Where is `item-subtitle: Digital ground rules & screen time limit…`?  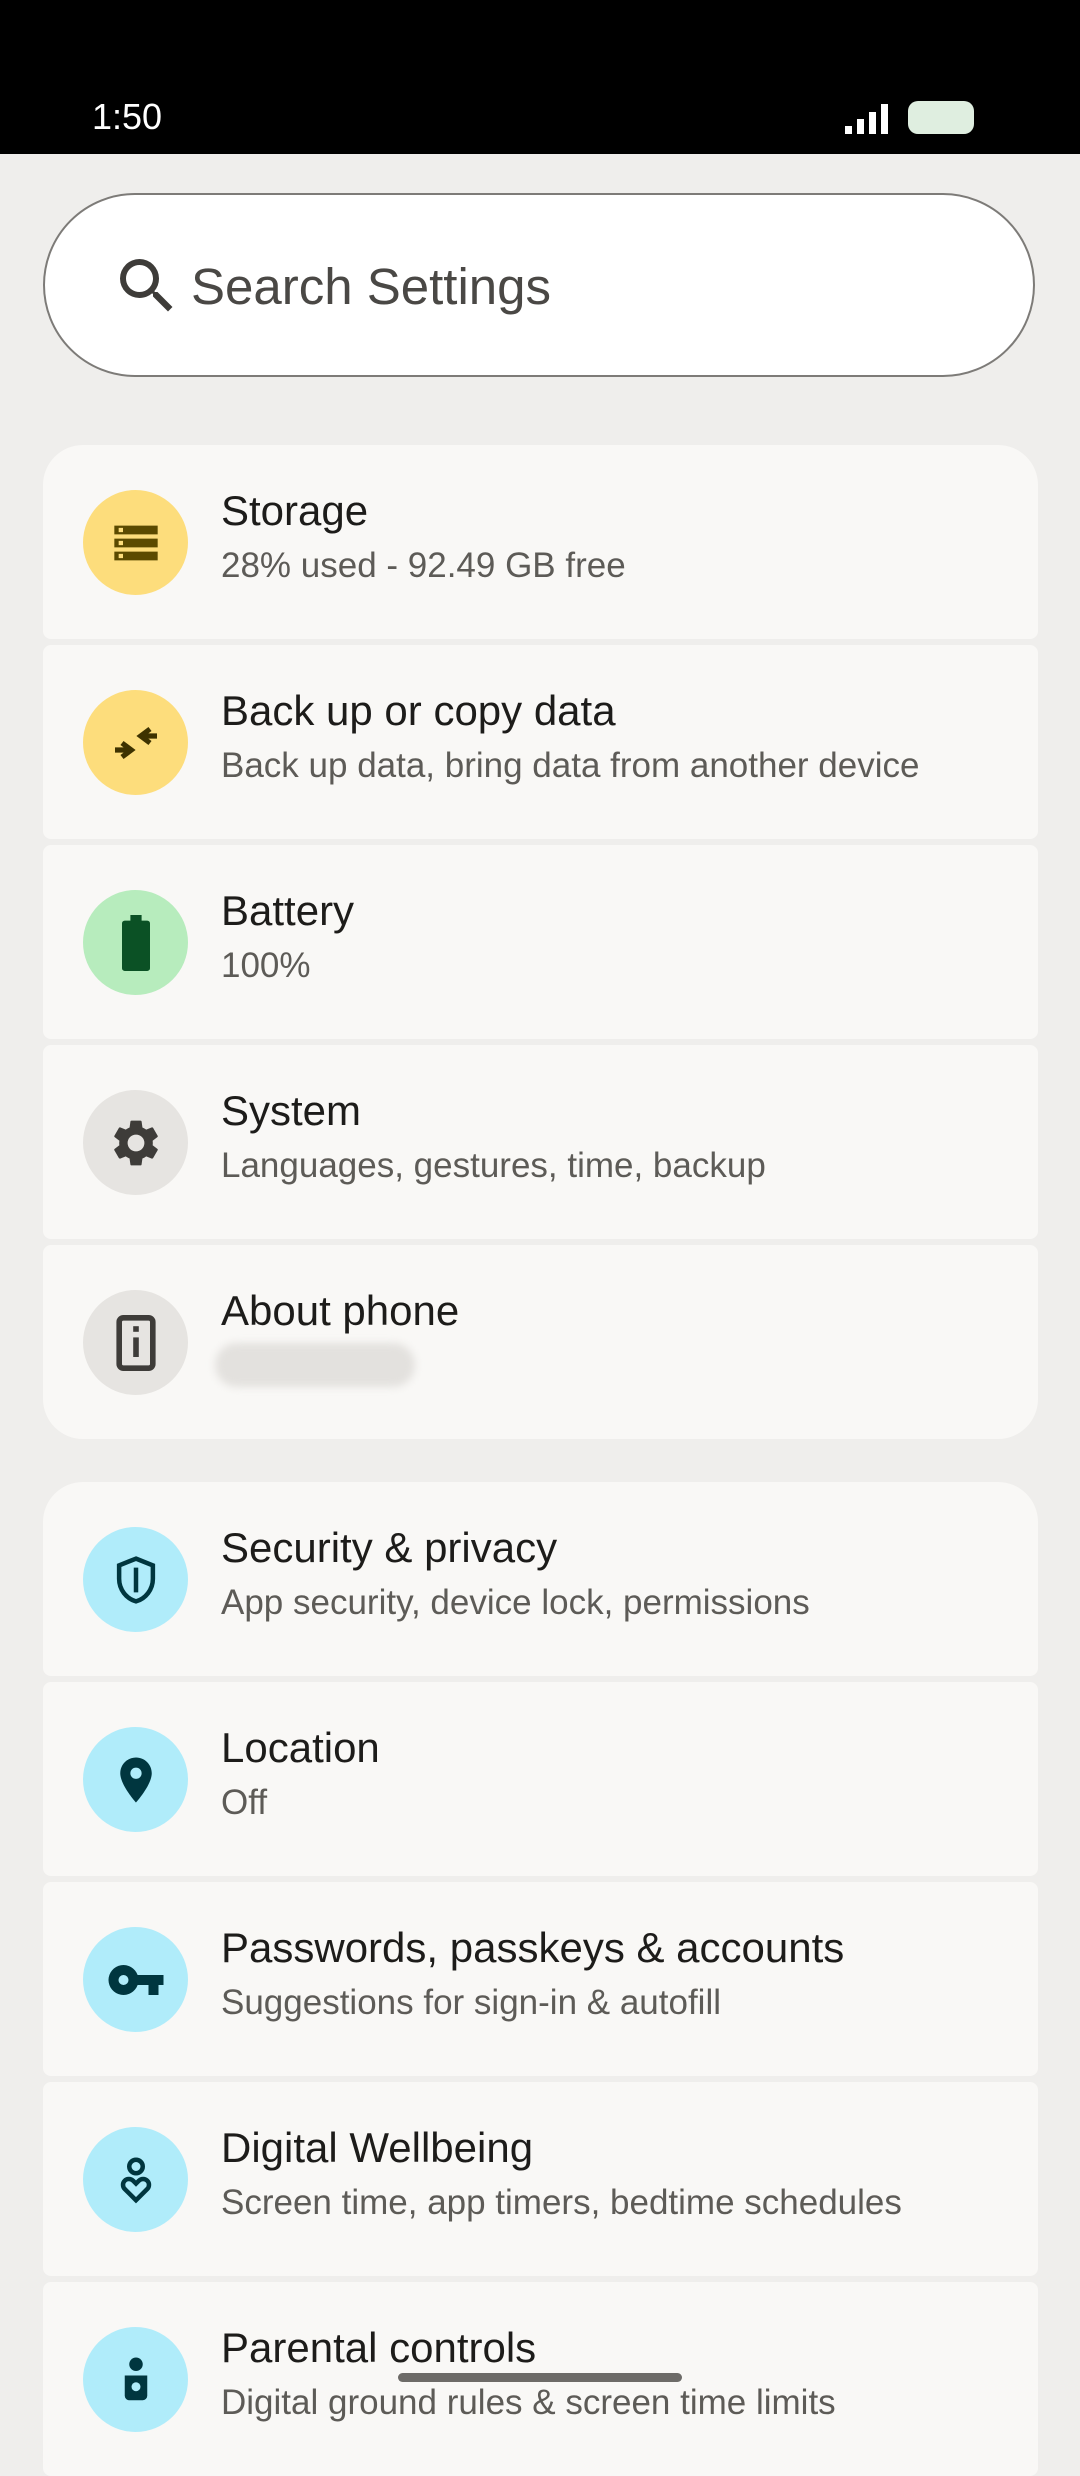 item-subtitle: Digital ground rules & screen time limit… is located at coordinates (528, 2402).